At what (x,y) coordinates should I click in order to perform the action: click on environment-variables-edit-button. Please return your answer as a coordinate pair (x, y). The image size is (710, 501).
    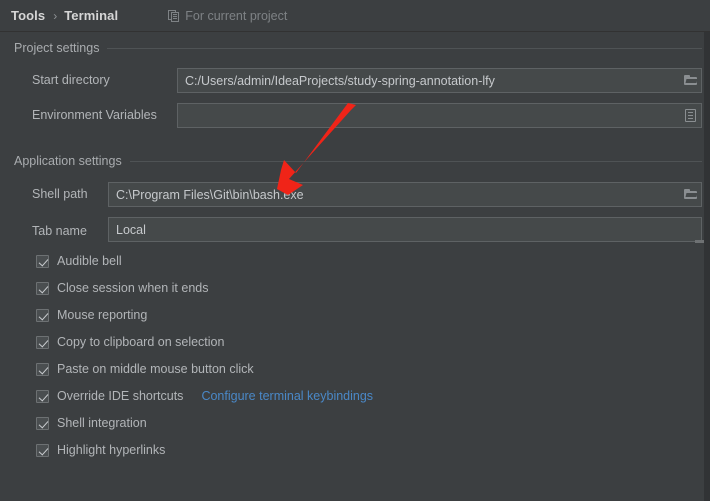
    Looking at the image, I should click on (690, 115).